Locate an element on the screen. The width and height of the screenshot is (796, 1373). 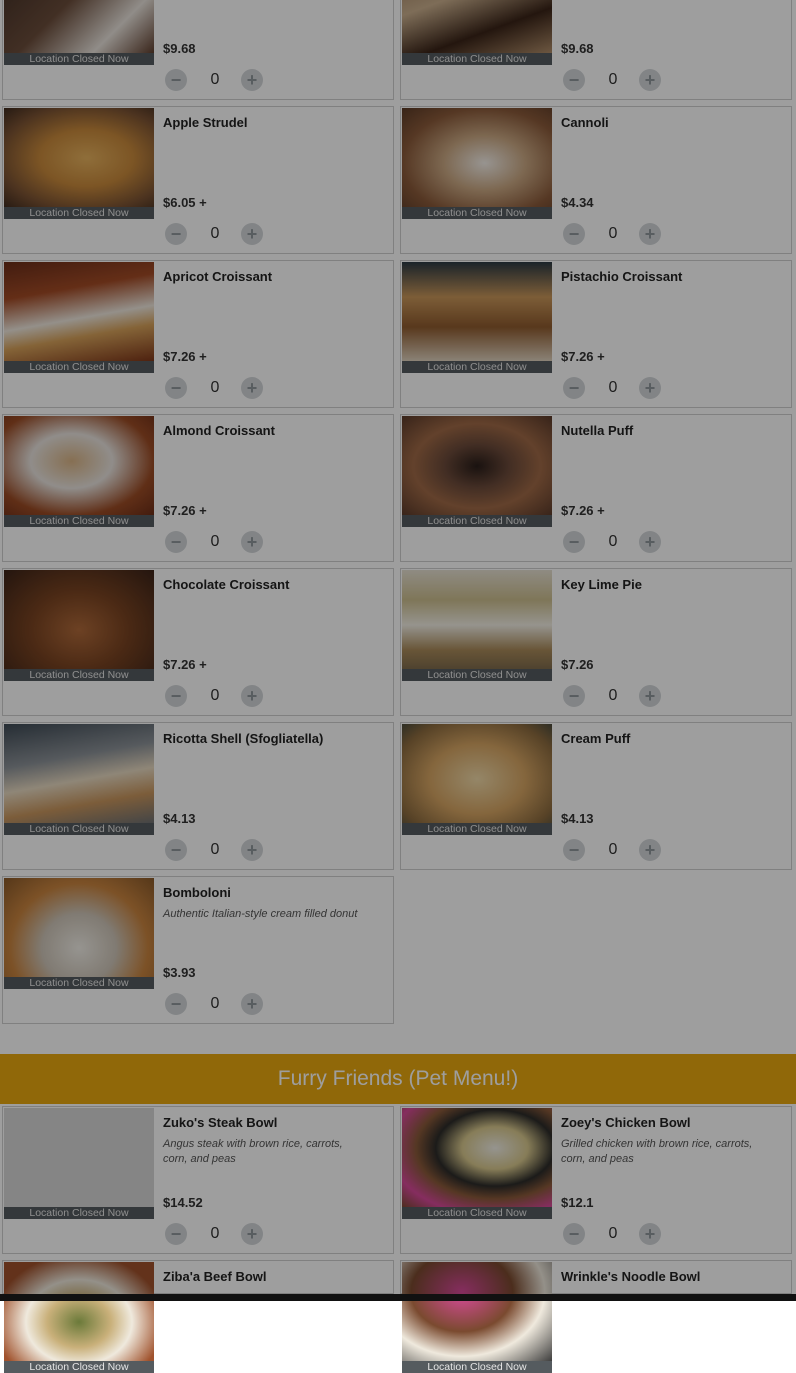
item-name: Ricotta Shell (Sfogliatella) is located at coordinates (243, 738).